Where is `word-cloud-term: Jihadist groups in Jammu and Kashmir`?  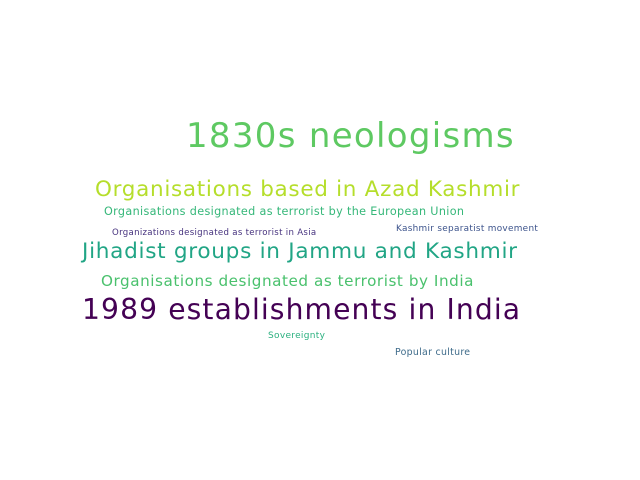
word-cloud-term: Jihadist groups in Jammu and Kashmir is located at coordinates (300, 251).